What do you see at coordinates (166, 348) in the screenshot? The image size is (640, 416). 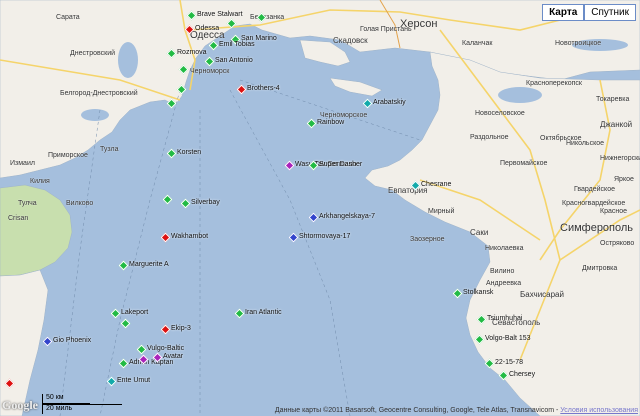 I see `vessel-label: Vulgo-Baltic` at bounding box center [166, 348].